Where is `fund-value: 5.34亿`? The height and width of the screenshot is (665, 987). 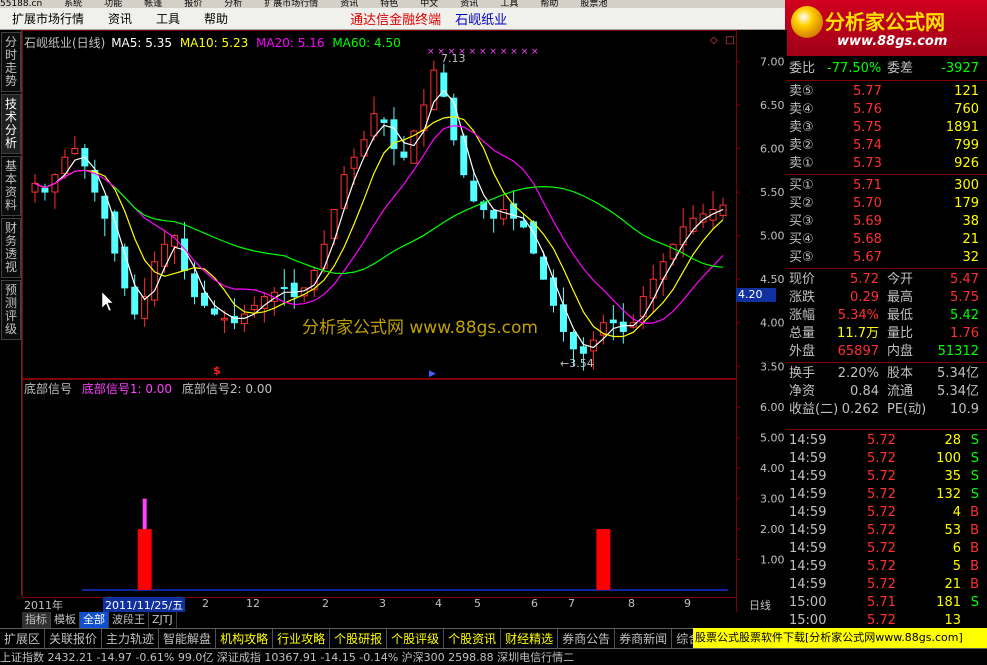
fund-value: 5.34亿 is located at coordinates (958, 373).